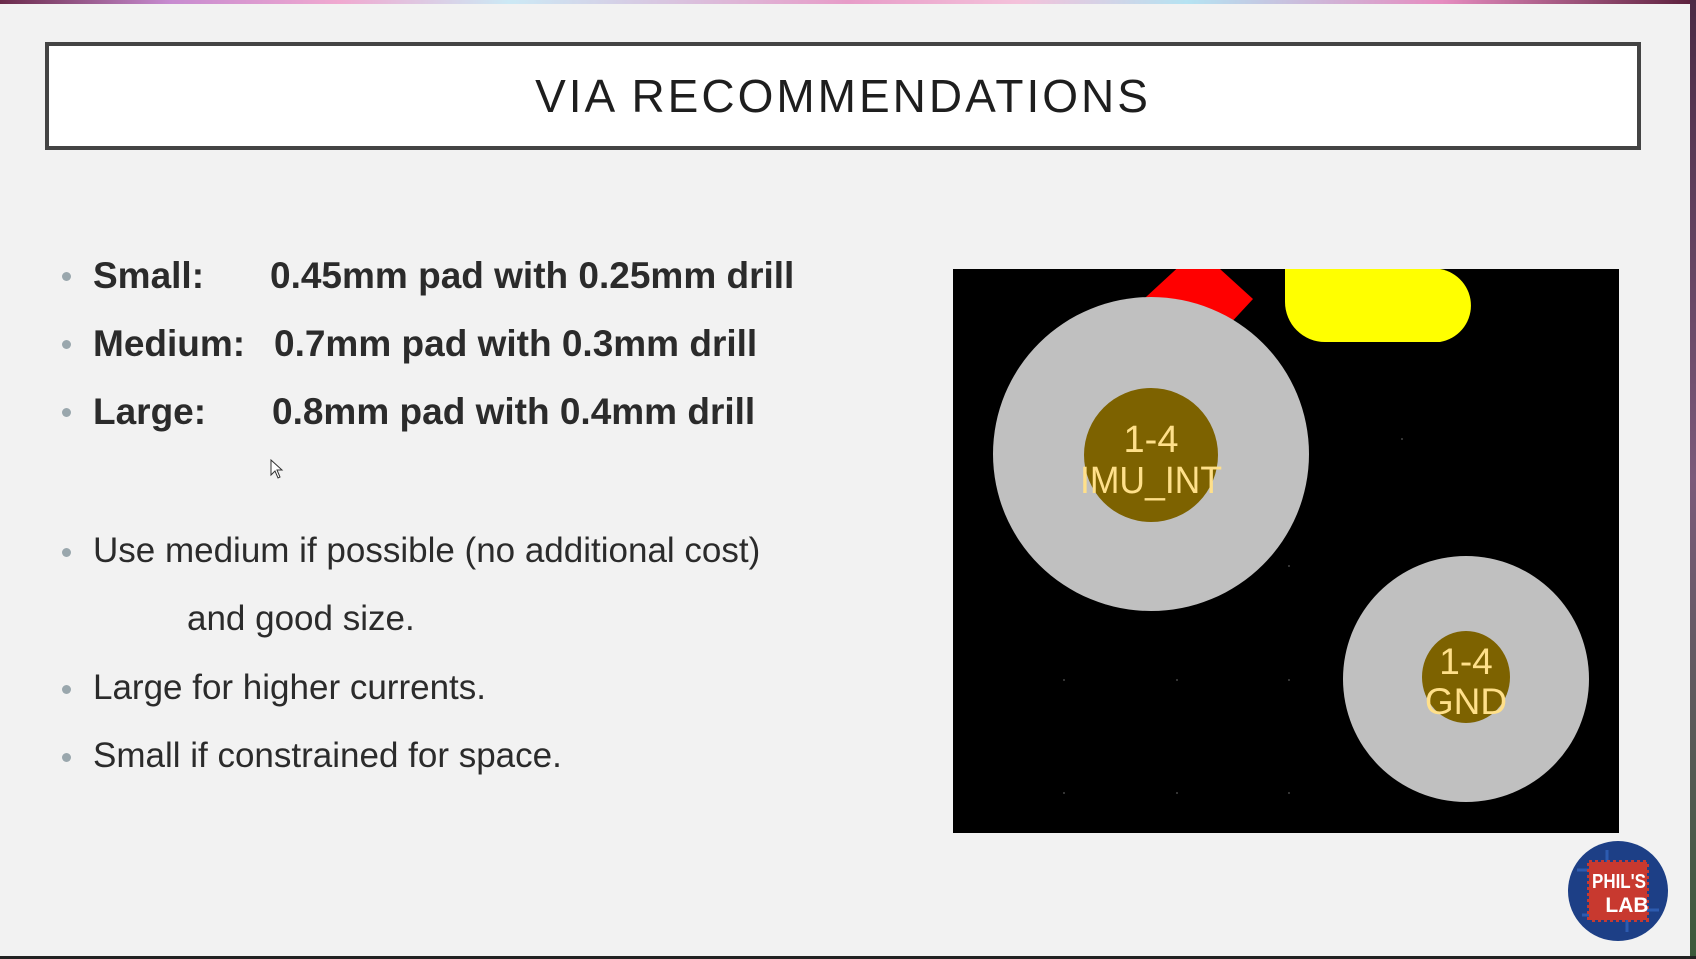 The height and width of the screenshot is (959, 1696). Describe the element at coordinates (149, 275) in the screenshot. I see `spec-label: Small:` at that location.